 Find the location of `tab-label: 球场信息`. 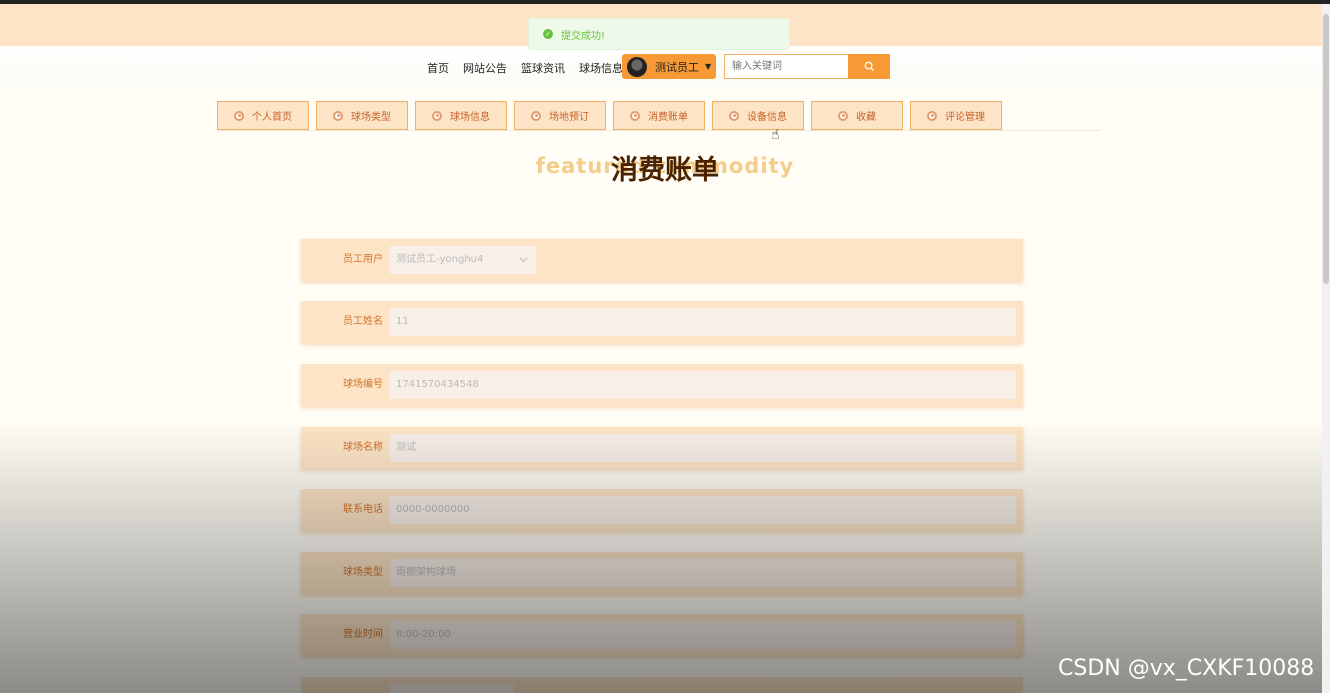

tab-label: 球场信息 is located at coordinates (470, 117).